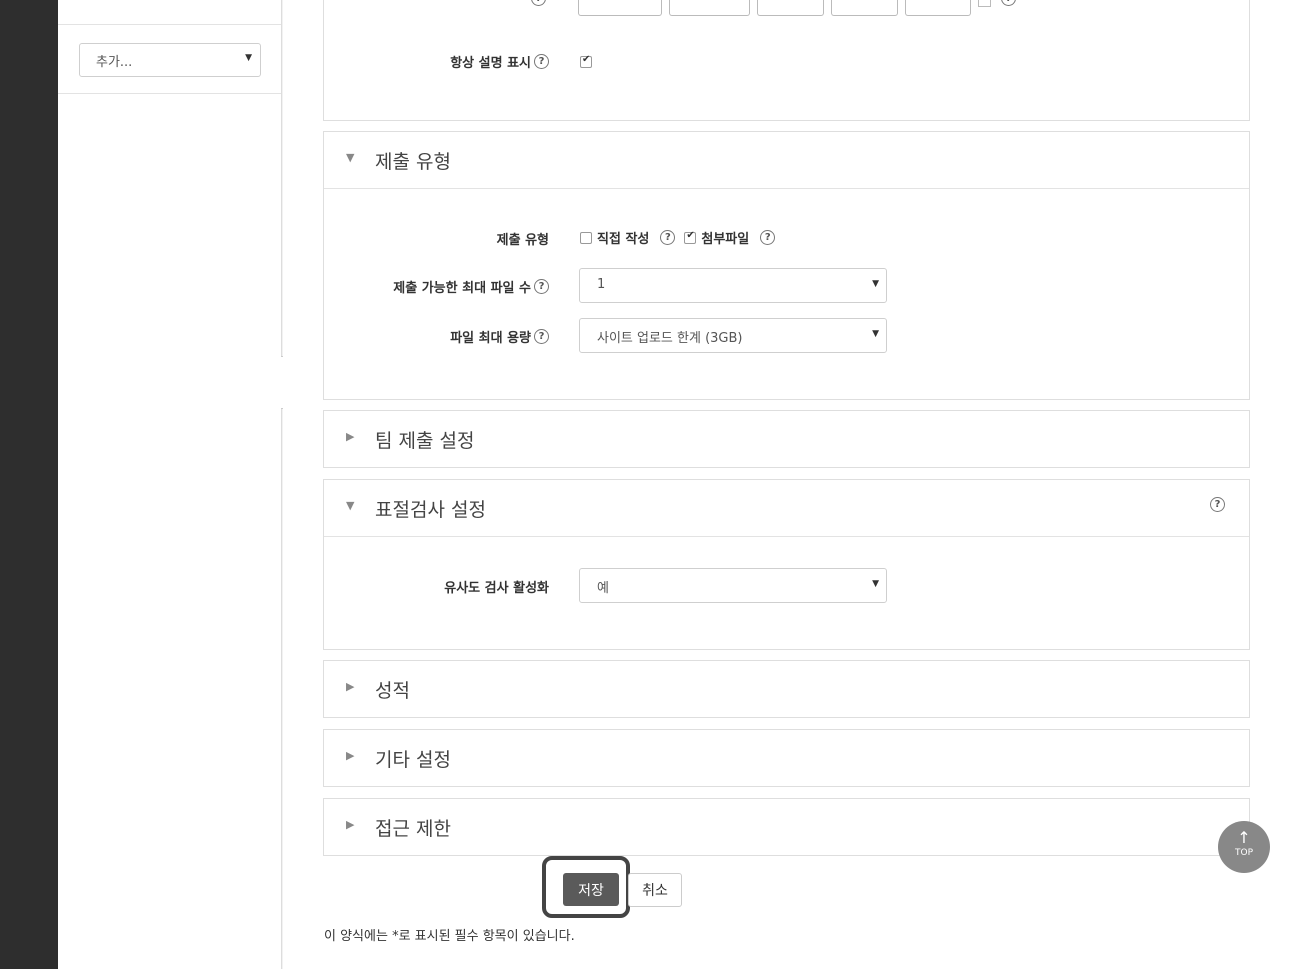 This screenshot has width=1290, height=969. Describe the element at coordinates (586, 61) in the screenshot. I see `always-show-description-checkbox` at that location.